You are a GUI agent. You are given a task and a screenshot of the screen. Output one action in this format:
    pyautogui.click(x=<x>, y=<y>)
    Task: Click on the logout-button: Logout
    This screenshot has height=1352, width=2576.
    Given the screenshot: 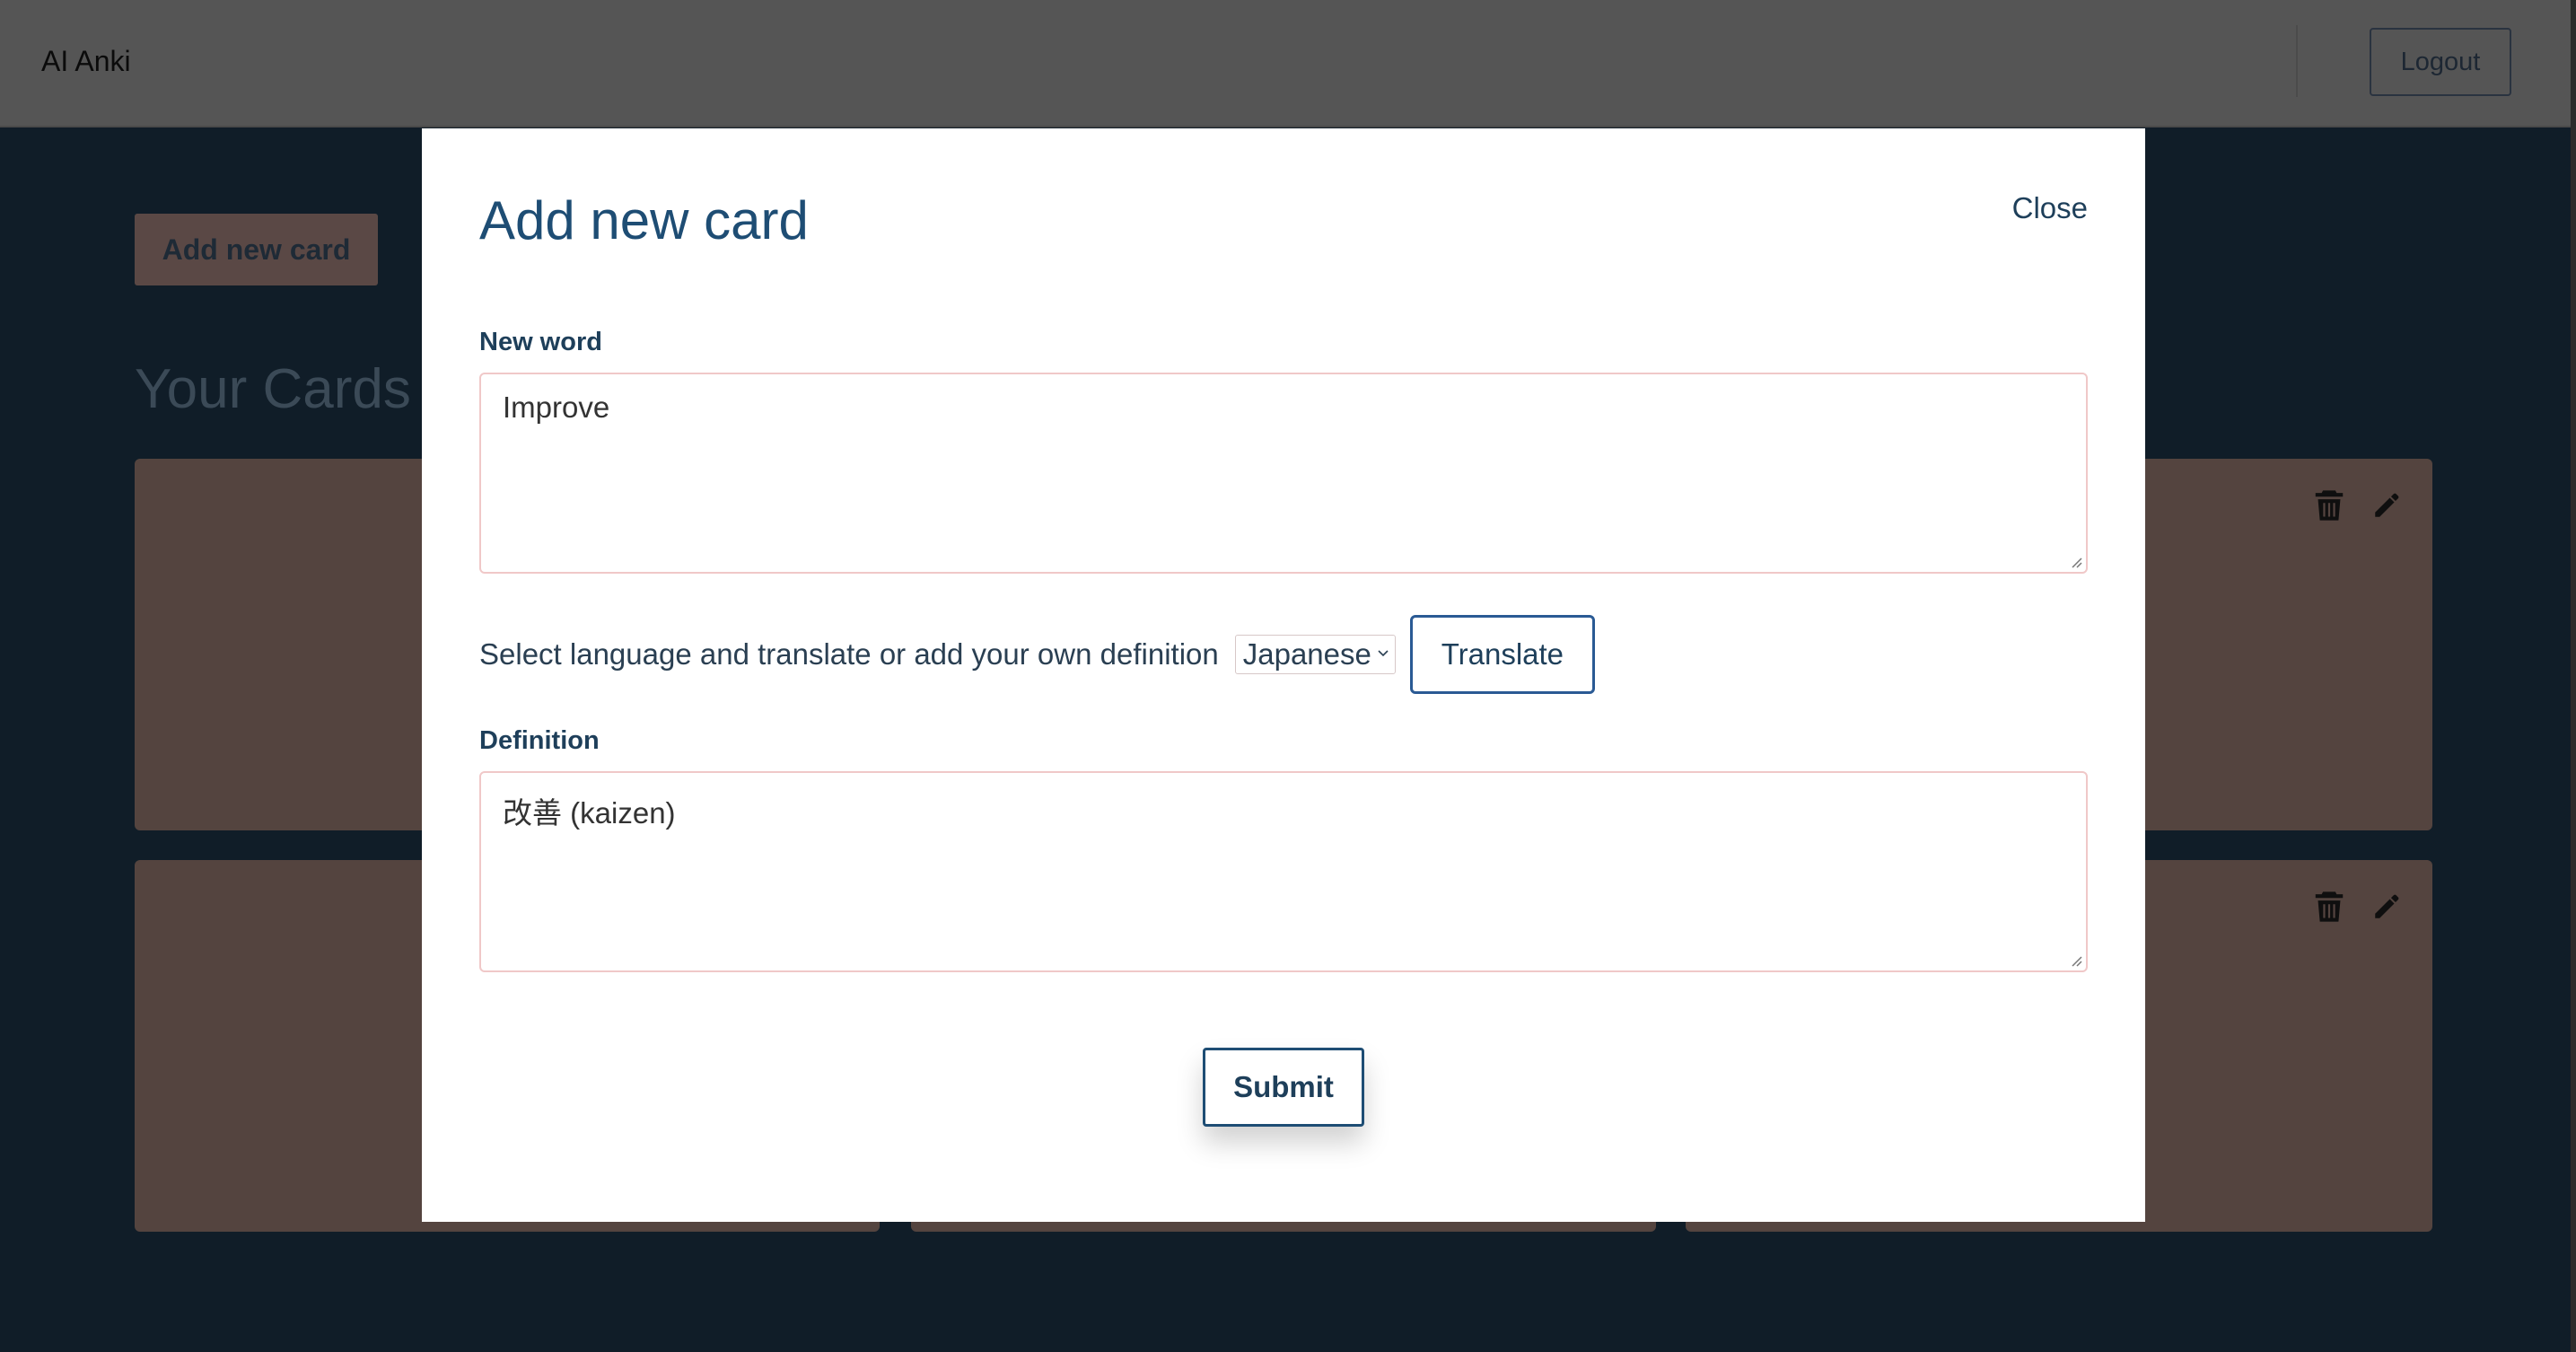 What is the action you would take?
    pyautogui.click(x=2440, y=62)
    